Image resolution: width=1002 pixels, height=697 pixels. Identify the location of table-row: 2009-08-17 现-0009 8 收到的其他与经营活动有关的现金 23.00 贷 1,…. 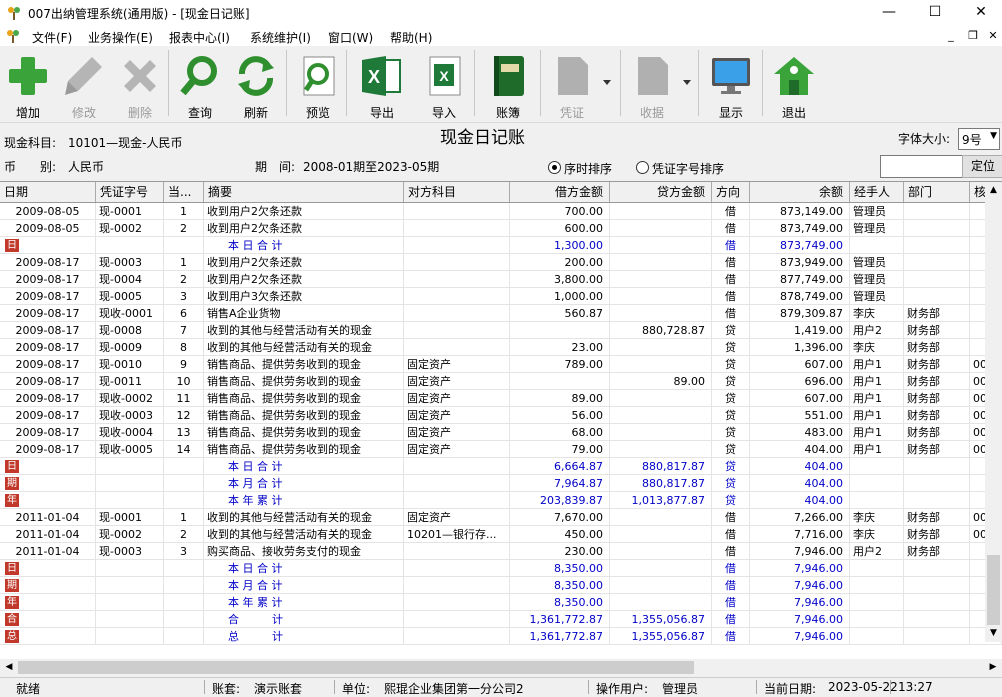
(501, 347).